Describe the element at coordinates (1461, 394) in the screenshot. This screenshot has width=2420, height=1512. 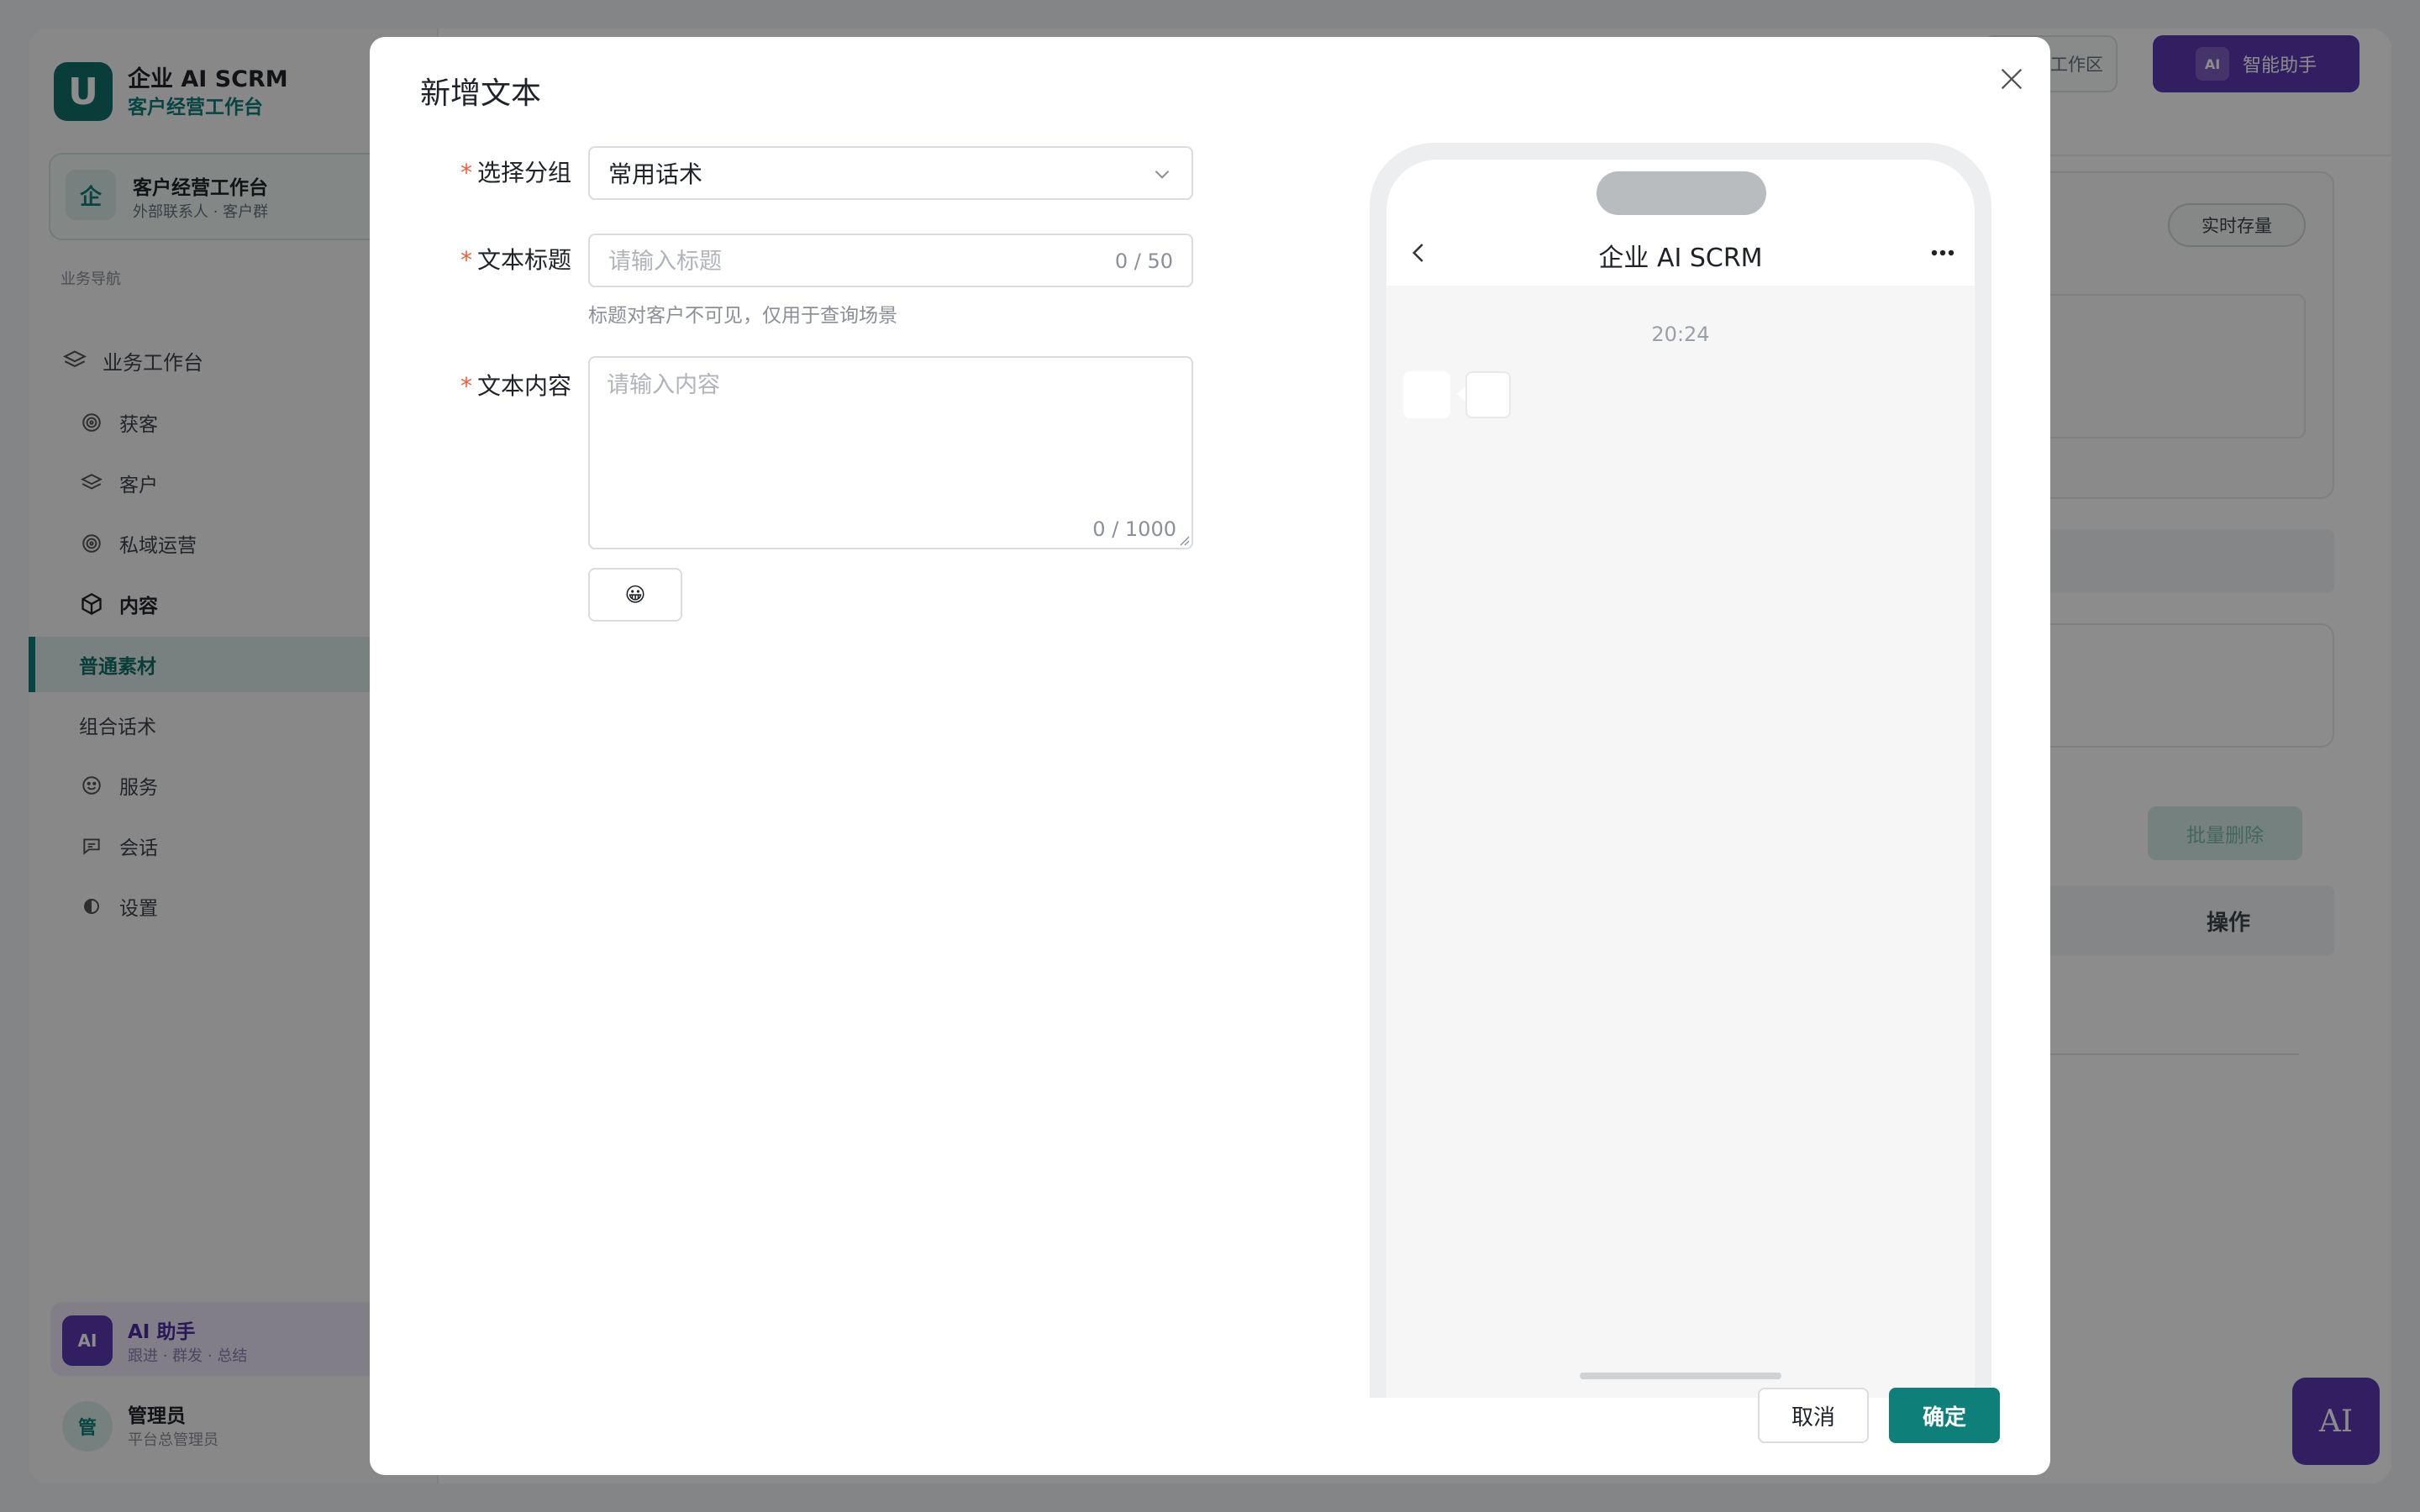
I see `bubble-tail` at that location.